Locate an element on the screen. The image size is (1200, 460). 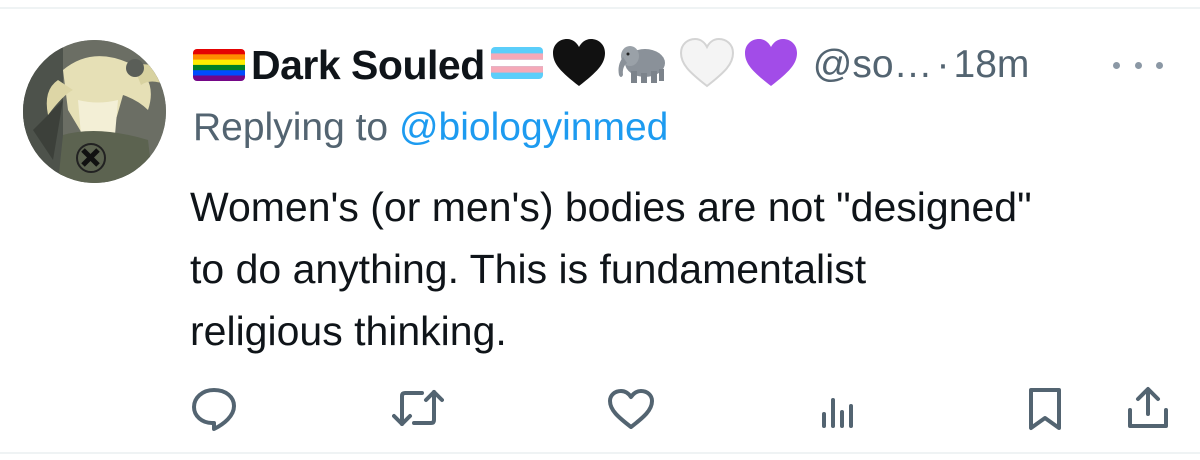
avatar-image is located at coordinates (94, 111).